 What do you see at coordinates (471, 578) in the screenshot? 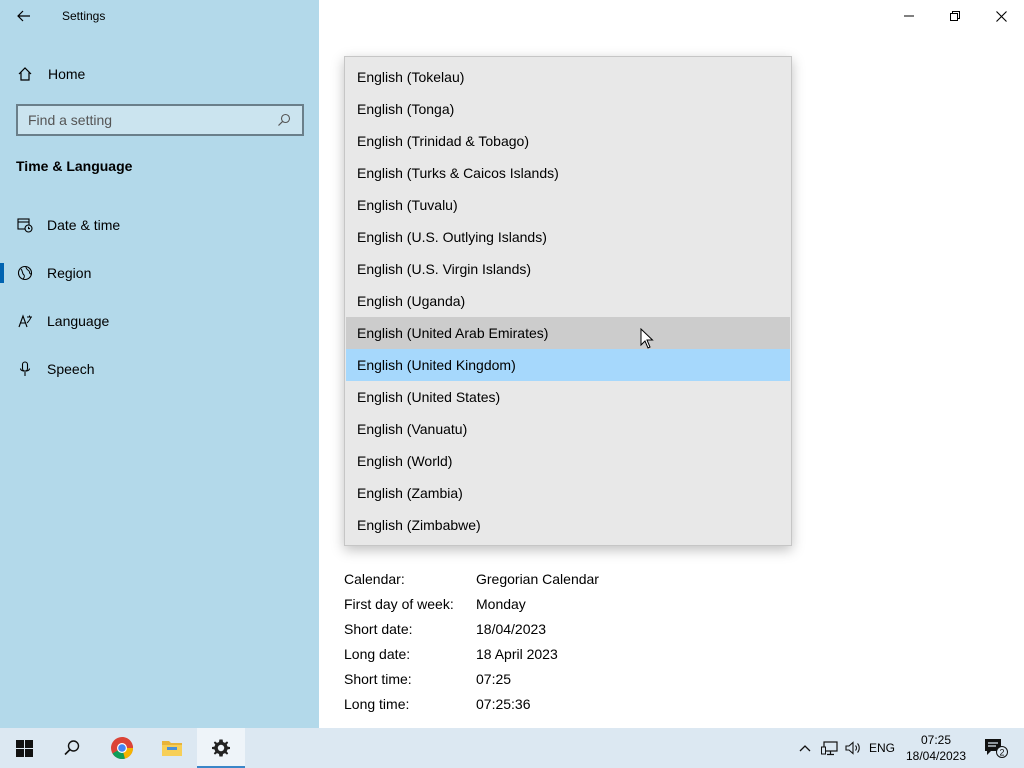
I see `info-row-calendar: Calendar: Gregorian Calendar` at bounding box center [471, 578].